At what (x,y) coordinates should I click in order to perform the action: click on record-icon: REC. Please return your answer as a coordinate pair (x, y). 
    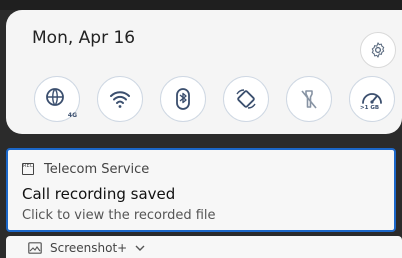
    Looking at the image, I should click on (28, 169).